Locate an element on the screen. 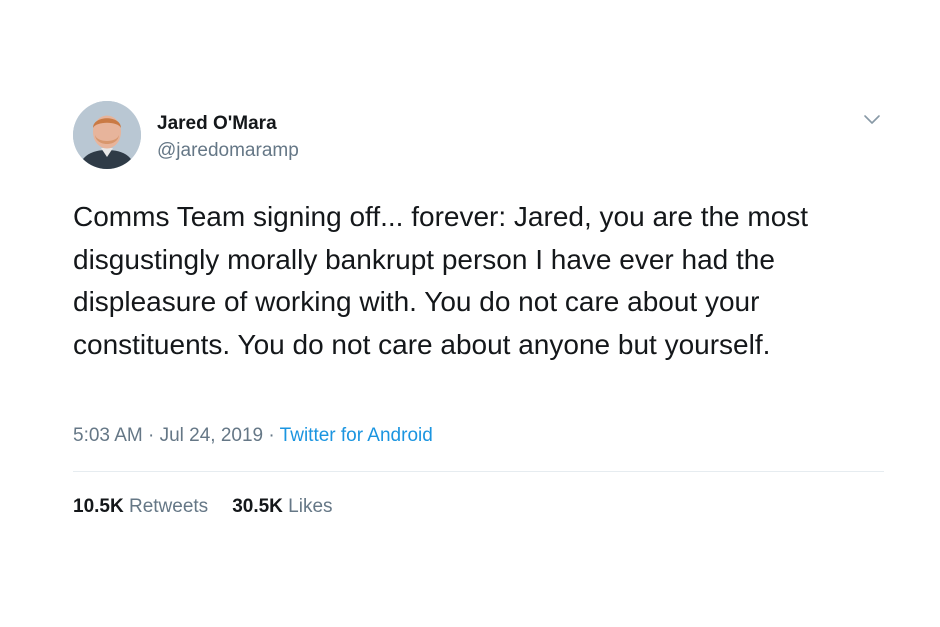  author-display-name: Jared O'Mara is located at coordinates (217, 124).